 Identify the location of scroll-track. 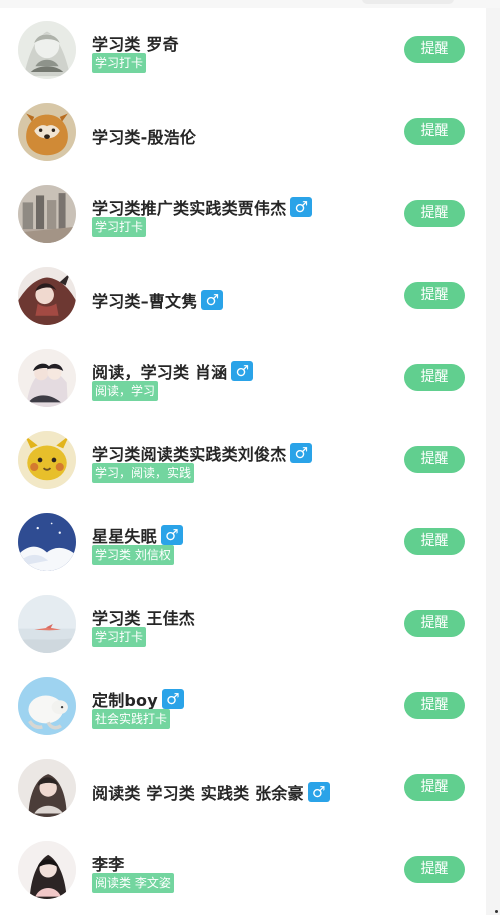
(493, 461).